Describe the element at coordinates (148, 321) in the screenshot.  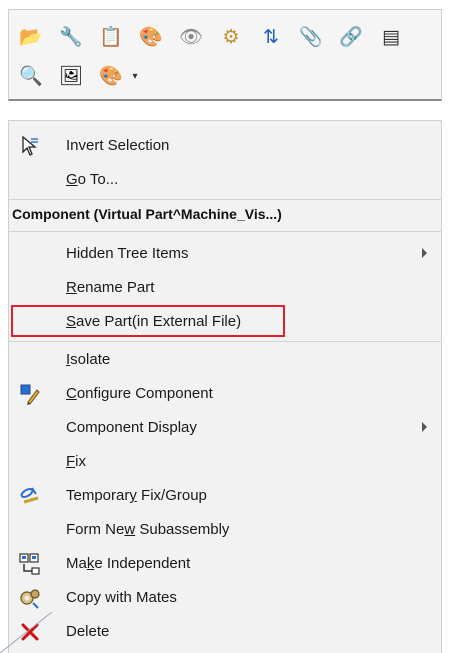
I see `highlight-box` at that location.